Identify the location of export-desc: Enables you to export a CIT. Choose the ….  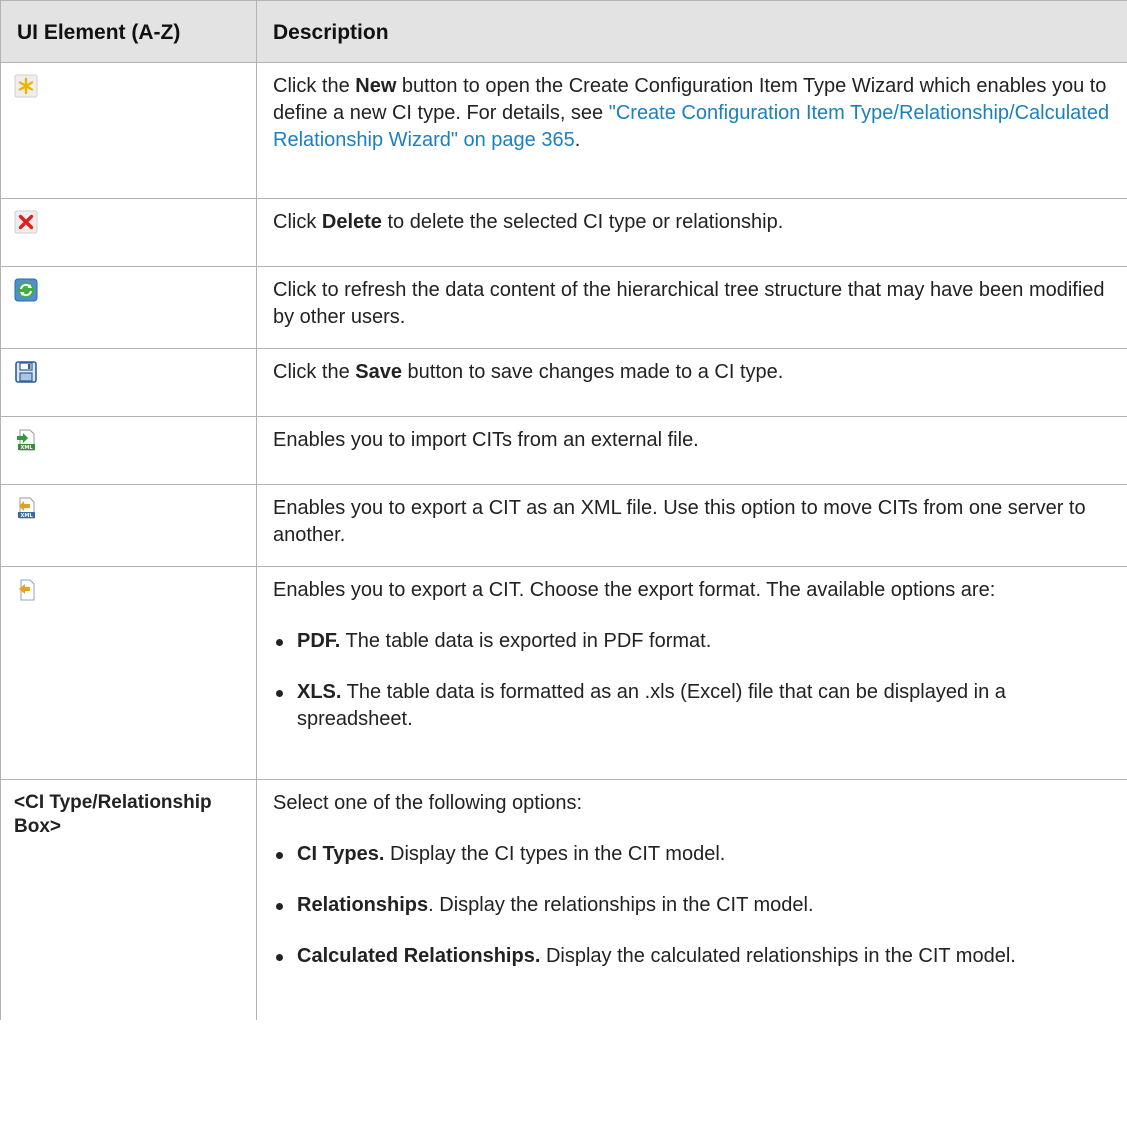
(634, 590).